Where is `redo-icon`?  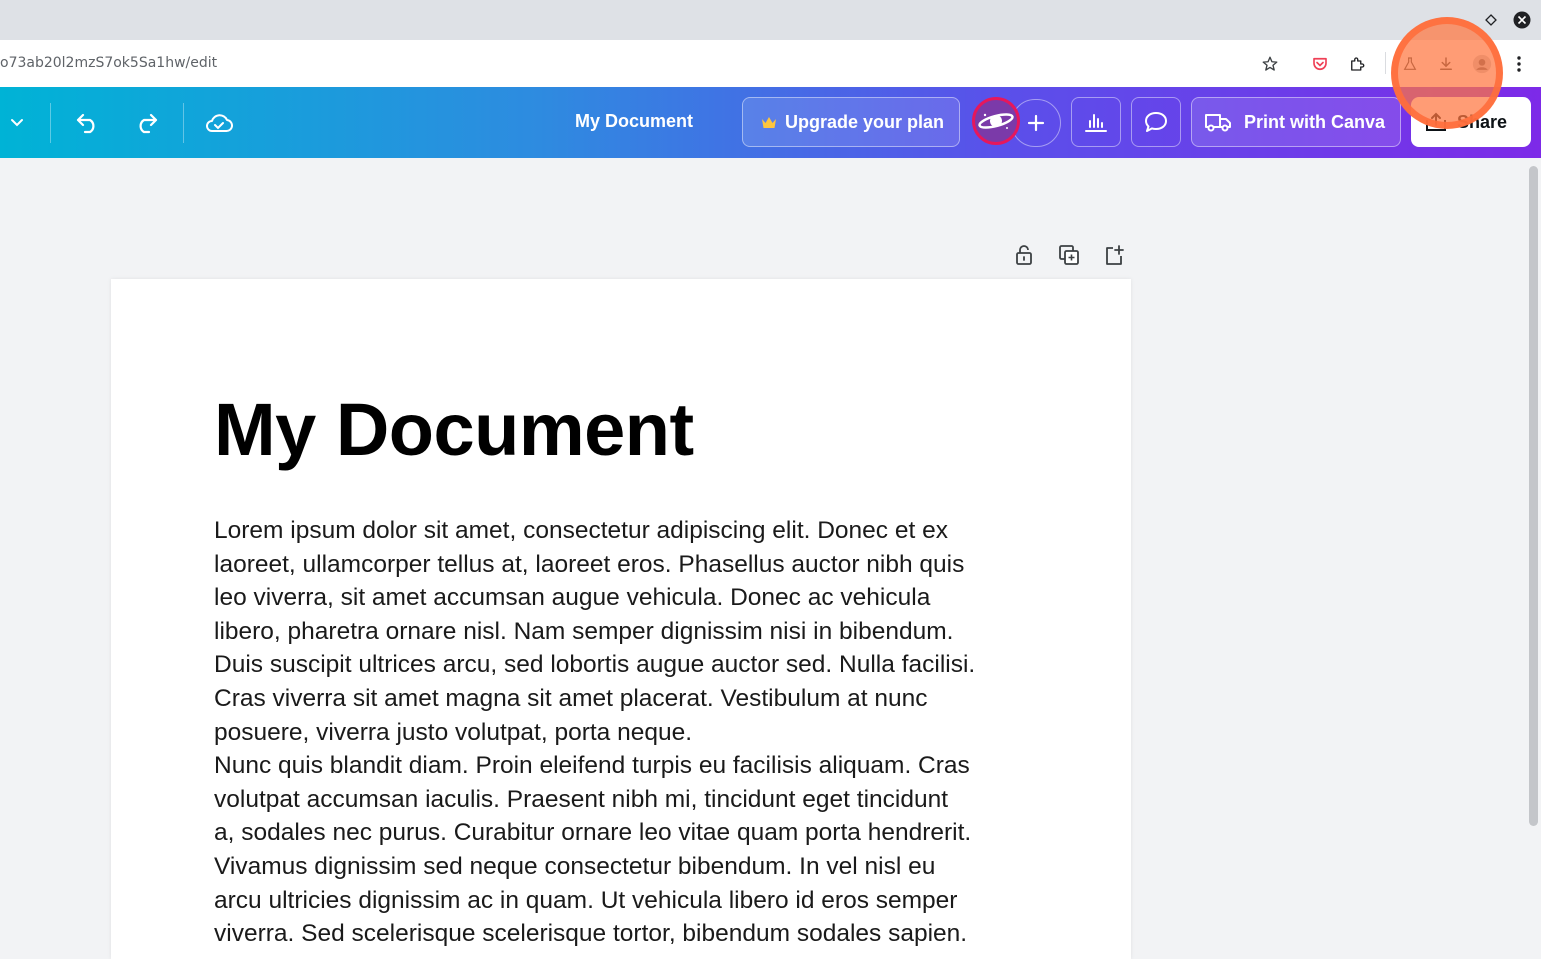
redo-icon is located at coordinates (146, 123).